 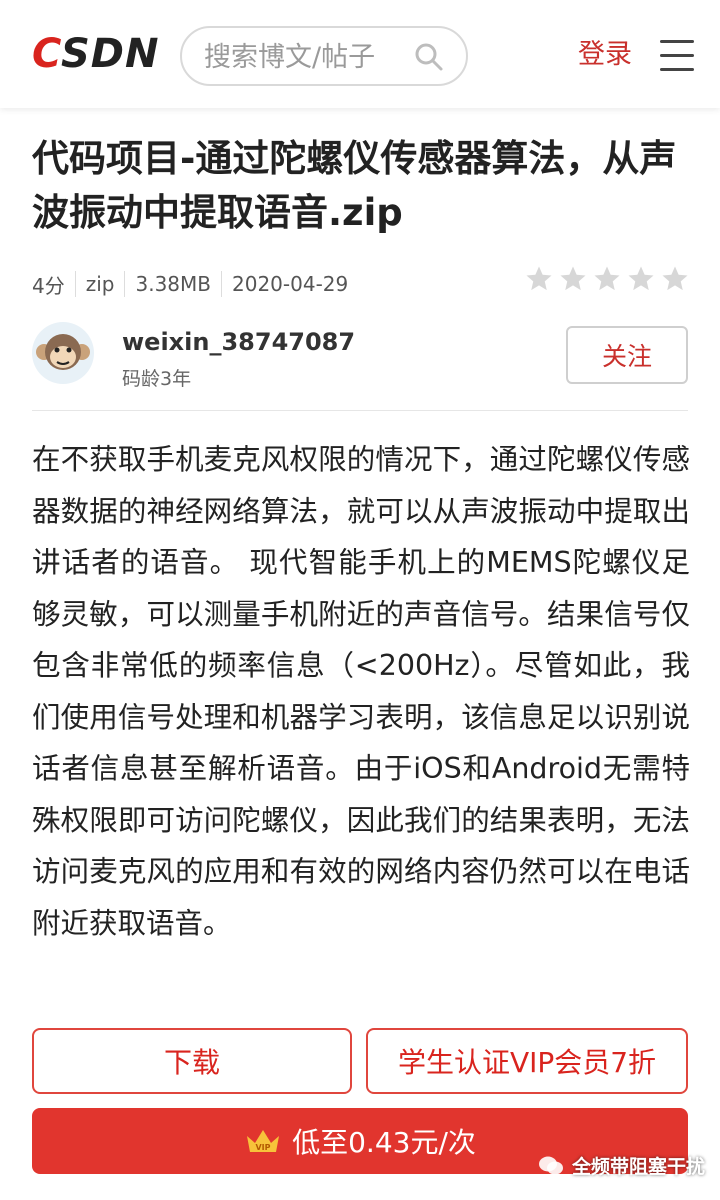 What do you see at coordinates (299, 57) in the screenshot?
I see `search-input` at bounding box center [299, 57].